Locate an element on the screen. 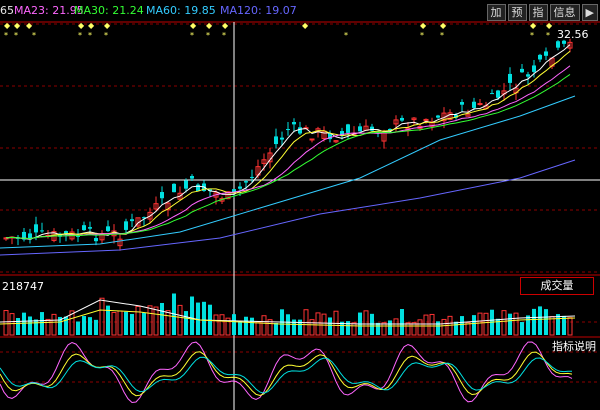 This screenshot has height=410, width=600. indicator-button: 指 is located at coordinates (538, 12).